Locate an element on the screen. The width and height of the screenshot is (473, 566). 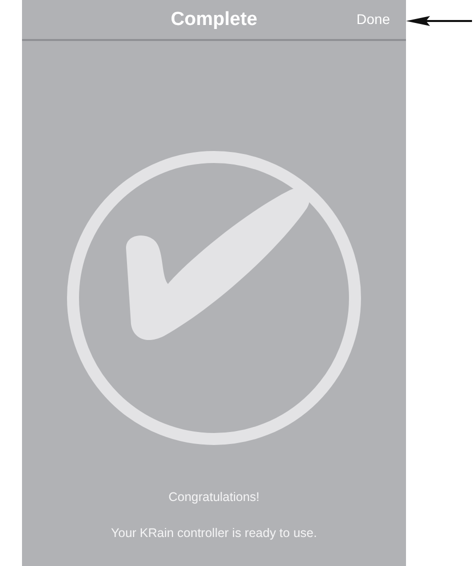
screen-title: Complete is located at coordinates (214, 19).